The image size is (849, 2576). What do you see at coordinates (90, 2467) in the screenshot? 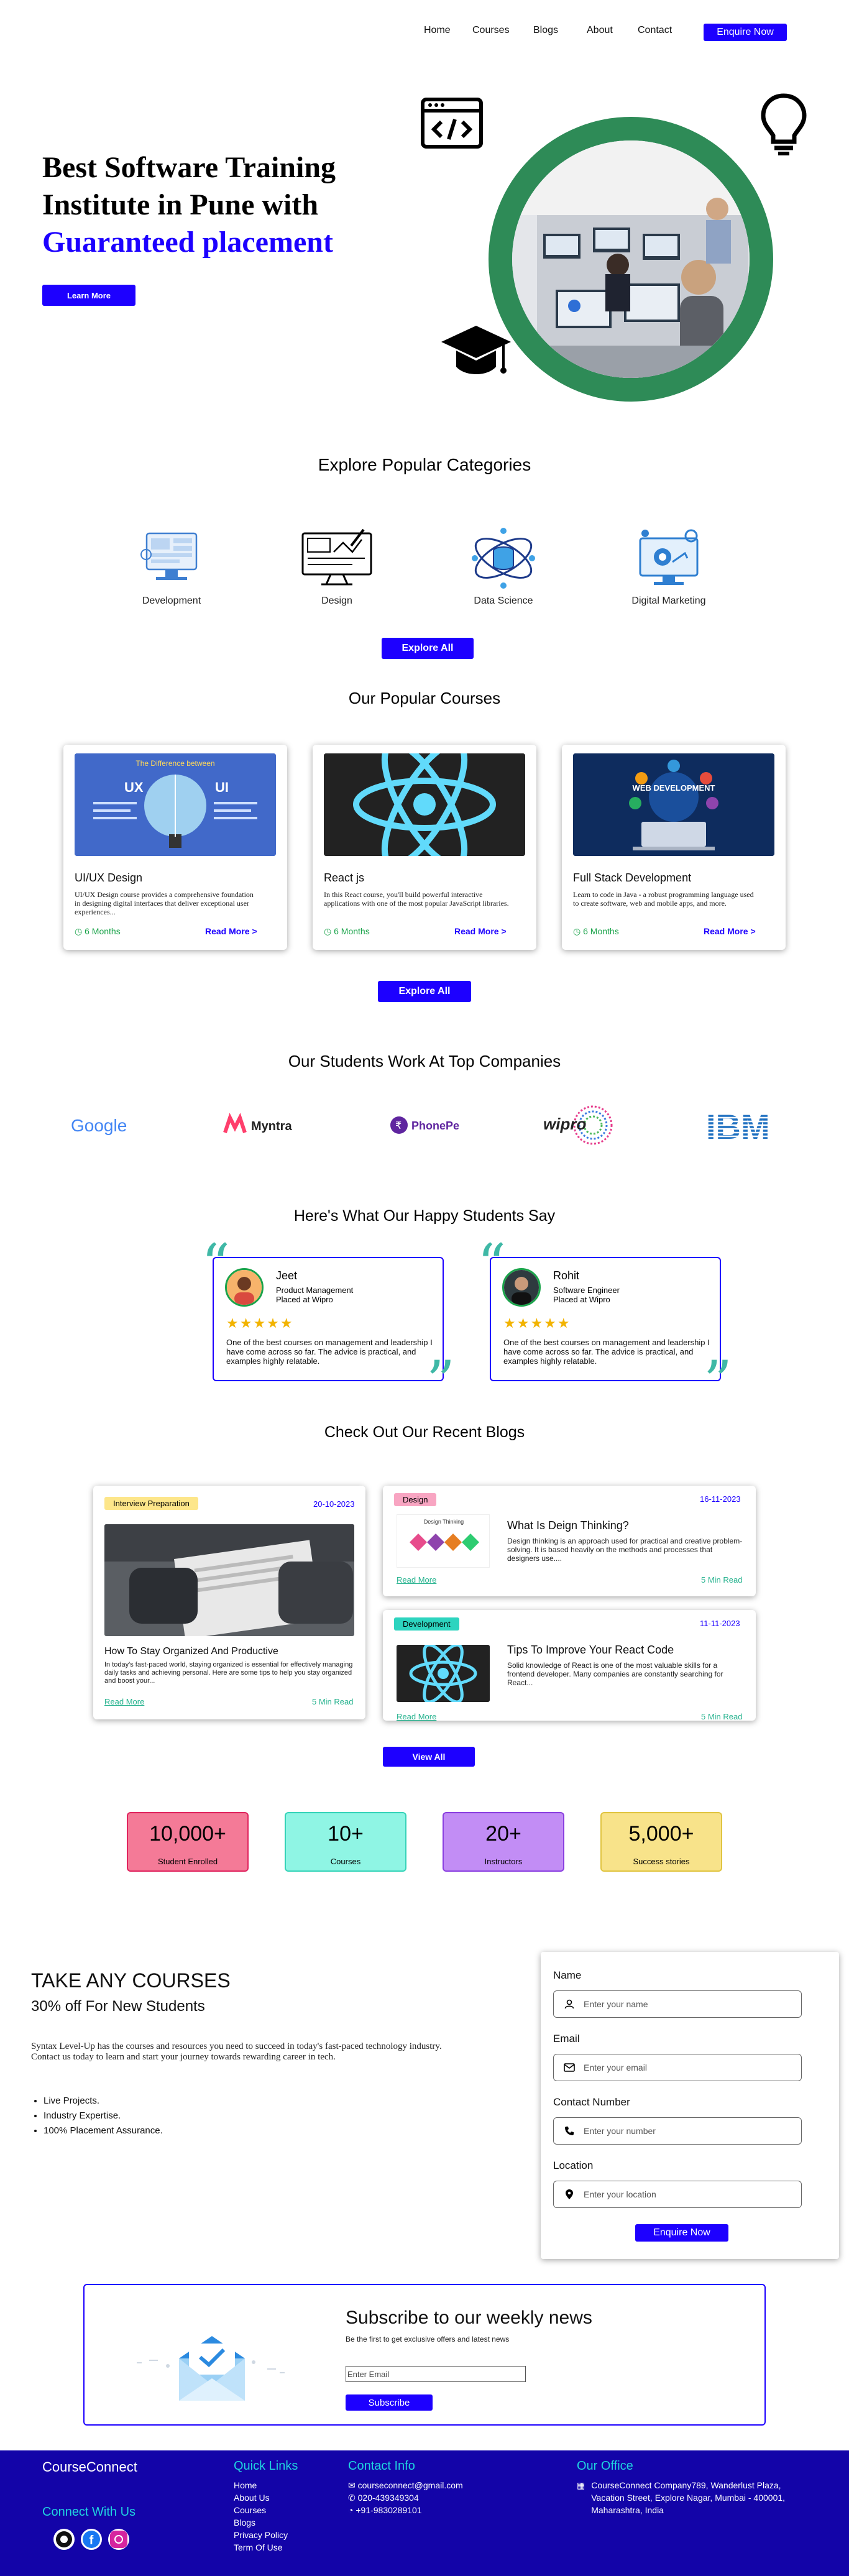
I see `footer-brand: CourseConnect` at bounding box center [90, 2467].